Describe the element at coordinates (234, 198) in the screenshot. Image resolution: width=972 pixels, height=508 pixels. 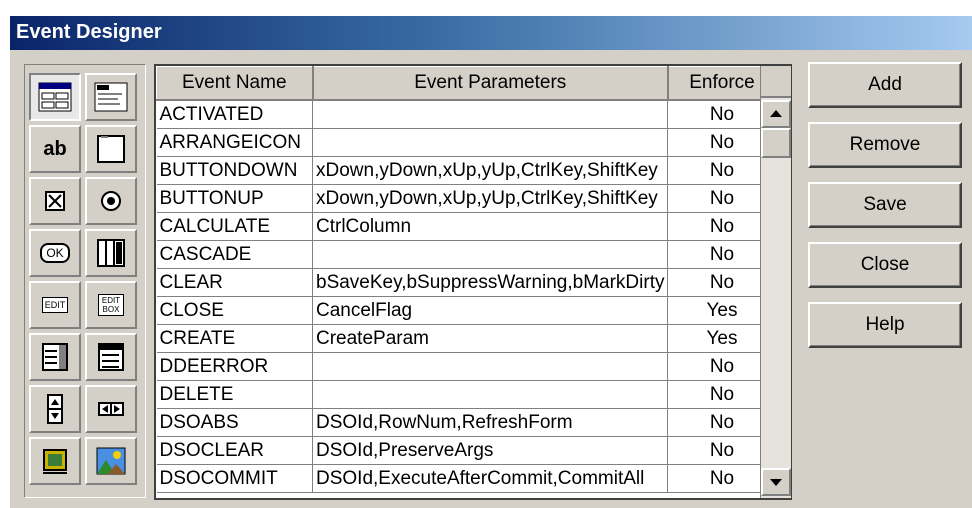
I see `event-name-cell: BUTTONUP` at that location.